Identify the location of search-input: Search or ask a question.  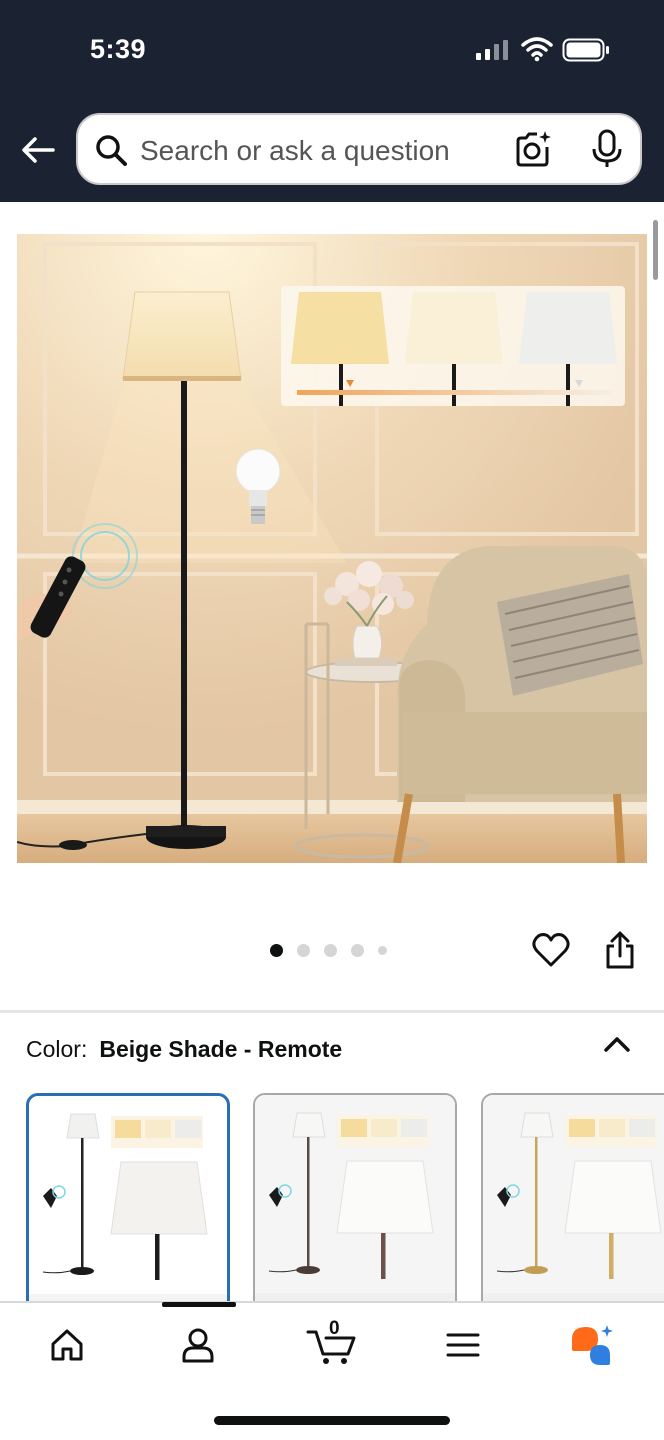
(295, 151).